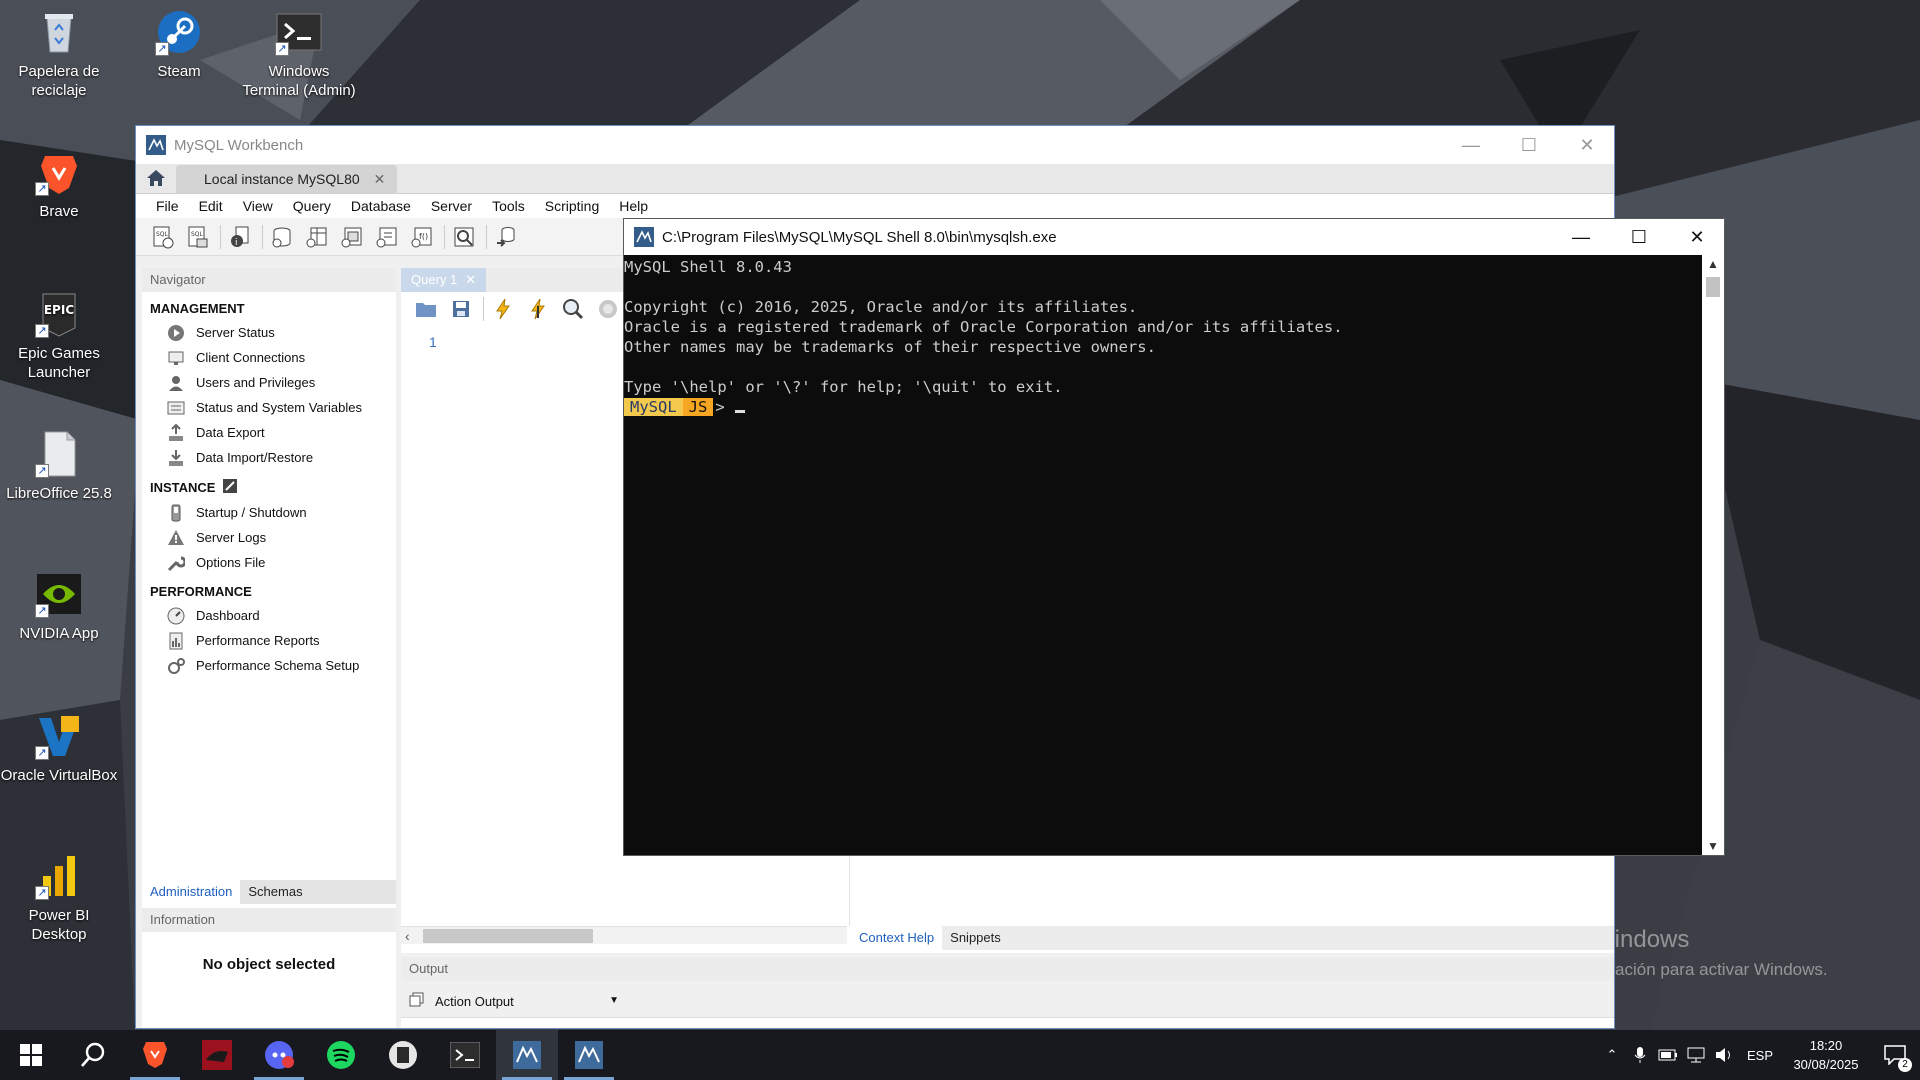 This screenshot has width=1920, height=1080. I want to click on nav-performance-schema-setup: Performance Schema Setup, so click(269, 665).